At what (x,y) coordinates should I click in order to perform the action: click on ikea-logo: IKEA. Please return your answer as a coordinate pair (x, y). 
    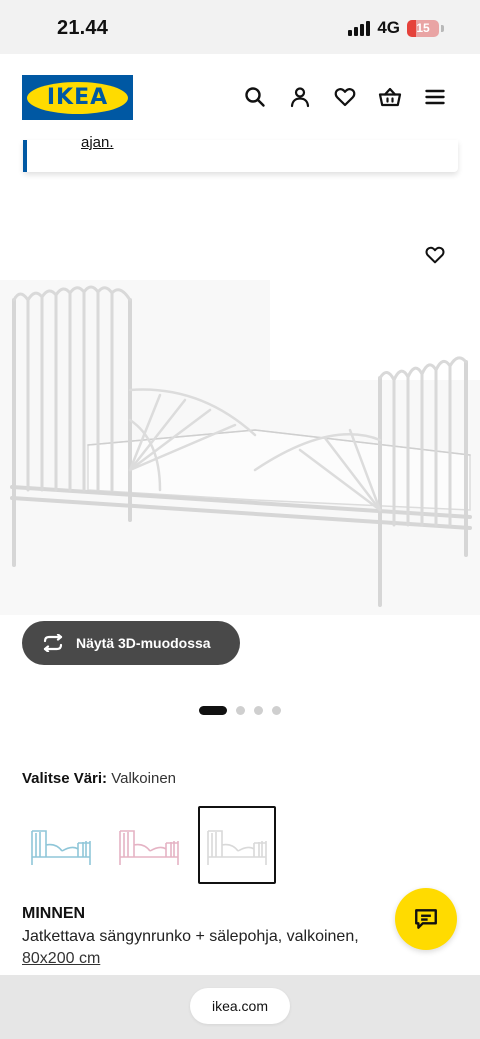
    Looking at the image, I should click on (77, 97).